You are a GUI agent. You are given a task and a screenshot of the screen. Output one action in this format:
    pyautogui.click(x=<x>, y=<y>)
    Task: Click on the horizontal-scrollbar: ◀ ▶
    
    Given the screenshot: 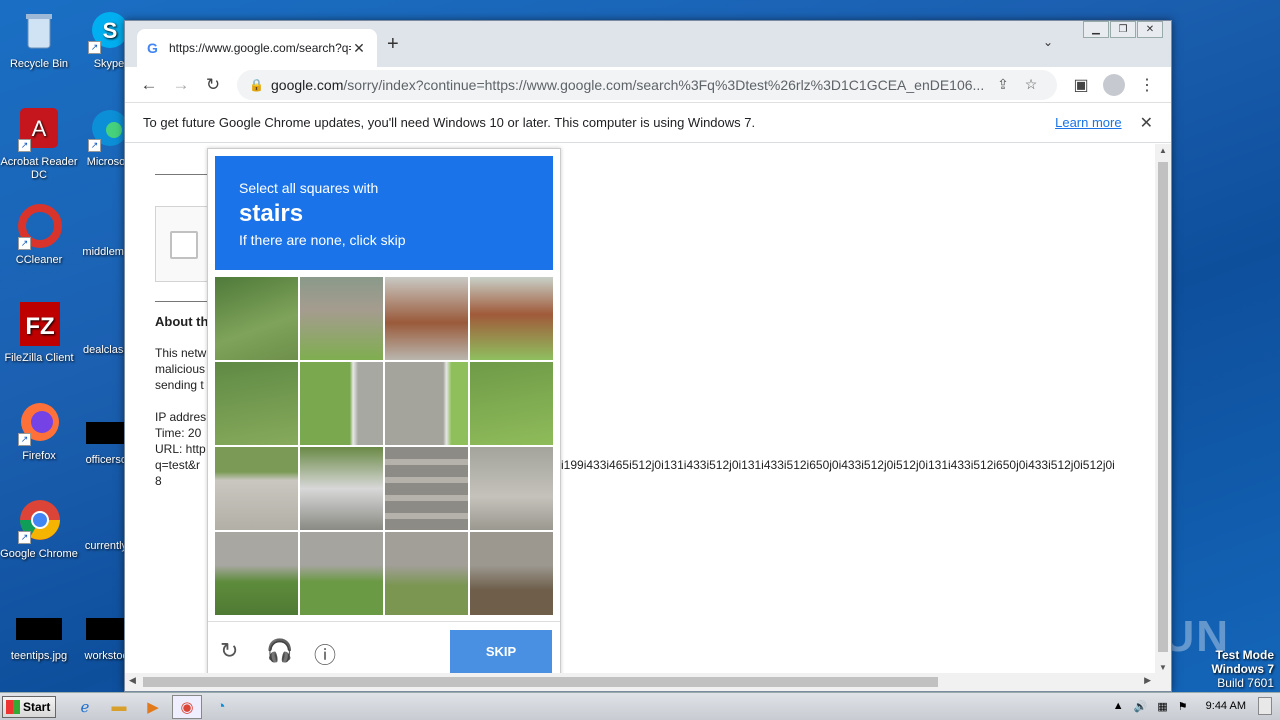 What is the action you would take?
    pyautogui.click(x=648, y=682)
    